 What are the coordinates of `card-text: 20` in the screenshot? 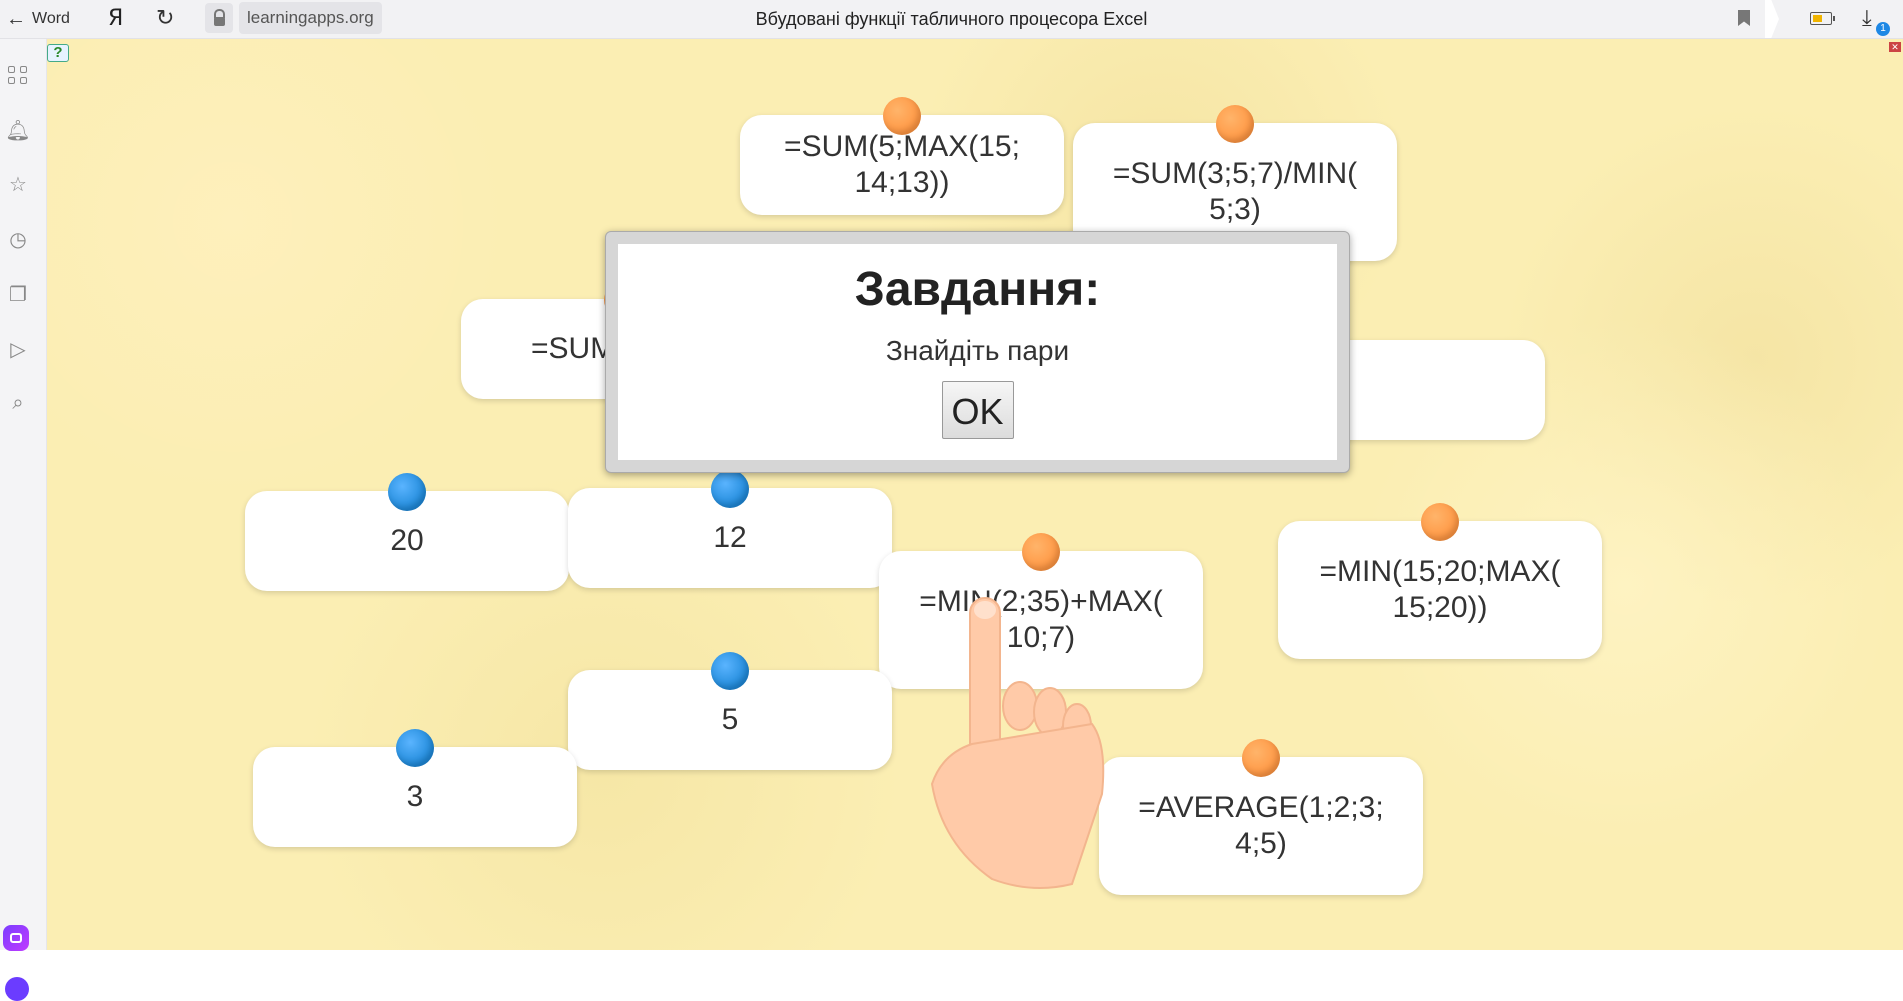 It's located at (407, 540).